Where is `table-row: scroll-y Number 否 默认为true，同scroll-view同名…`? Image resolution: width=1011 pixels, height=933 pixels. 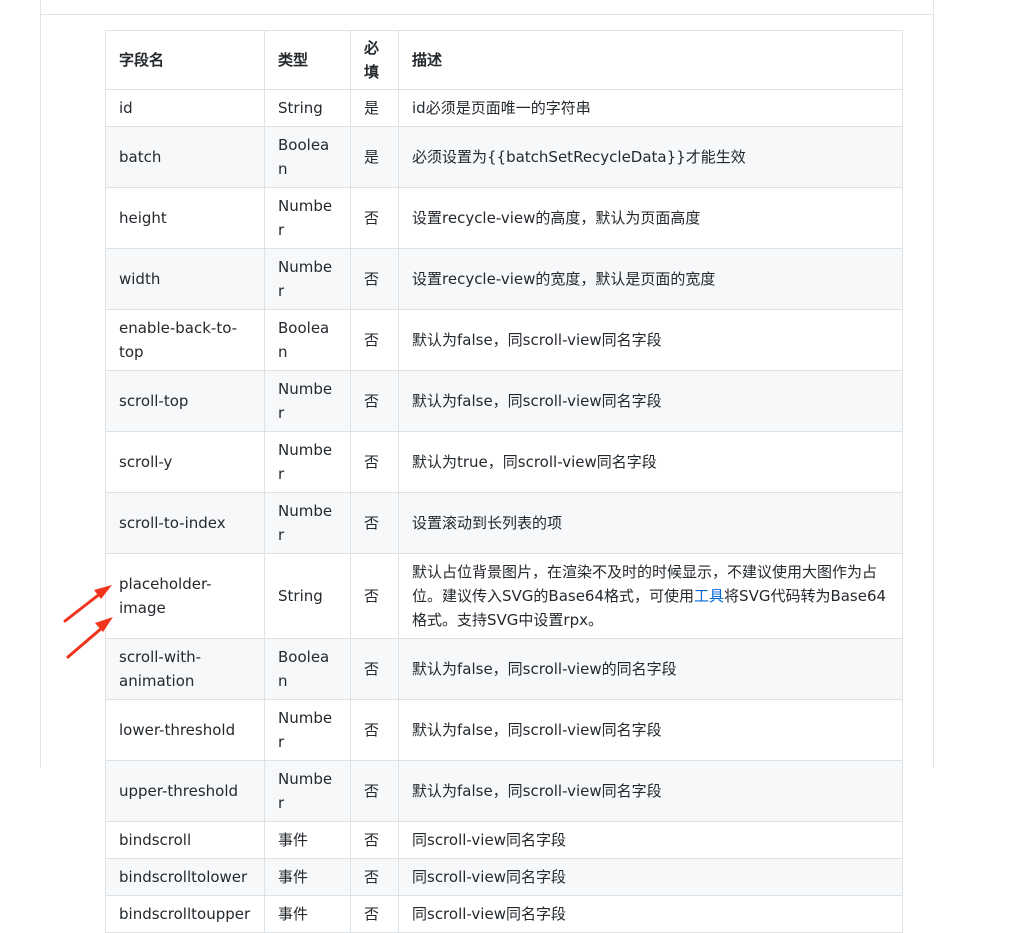 table-row: scroll-y Number 否 默认为true，同scroll-view同名… is located at coordinates (504, 462).